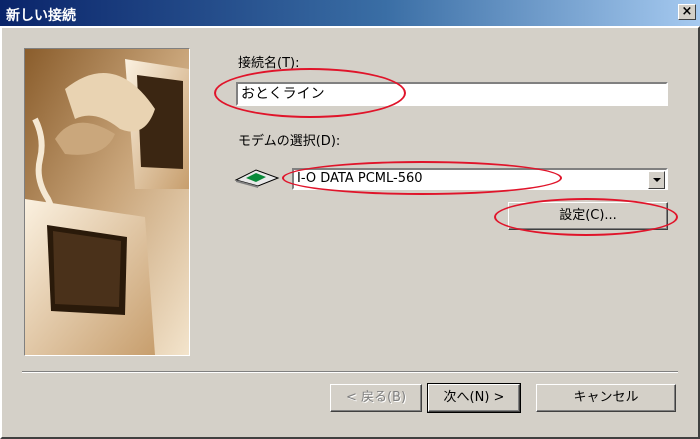 The image size is (700, 439). Describe the element at coordinates (376, 398) in the screenshot. I see `back-button: < 戻る(B)` at that location.